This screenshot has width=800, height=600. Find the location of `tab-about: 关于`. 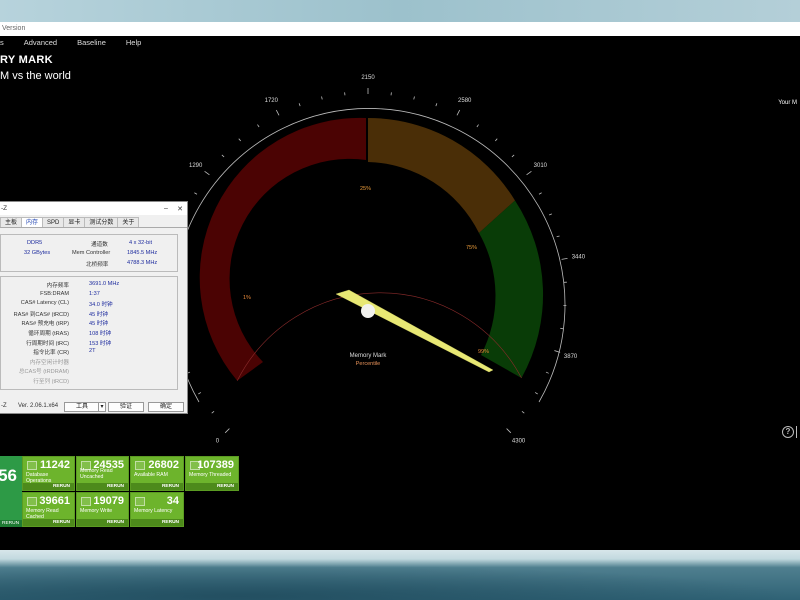

tab-about: 关于 is located at coordinates (128, 222).